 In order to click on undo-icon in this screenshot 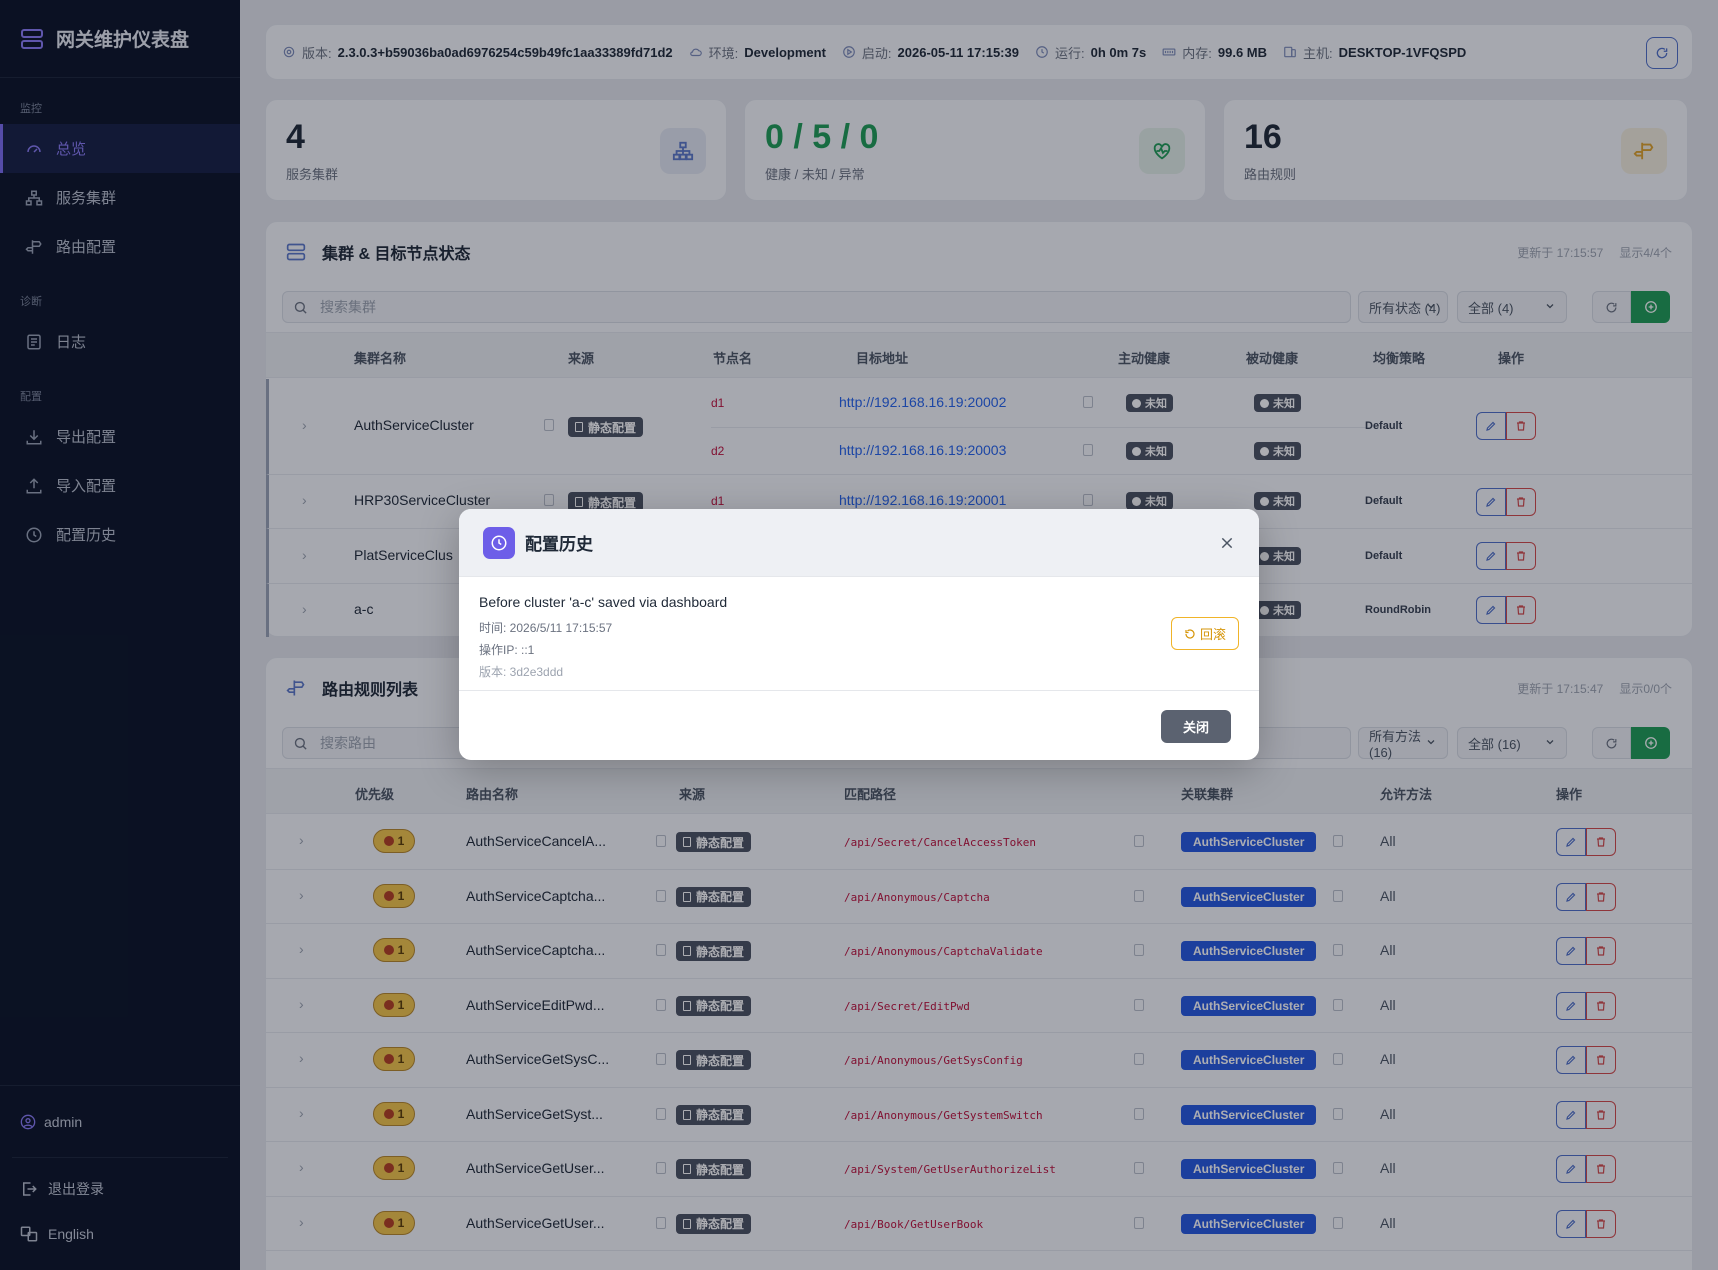, I will do `click(1190, 634)`.